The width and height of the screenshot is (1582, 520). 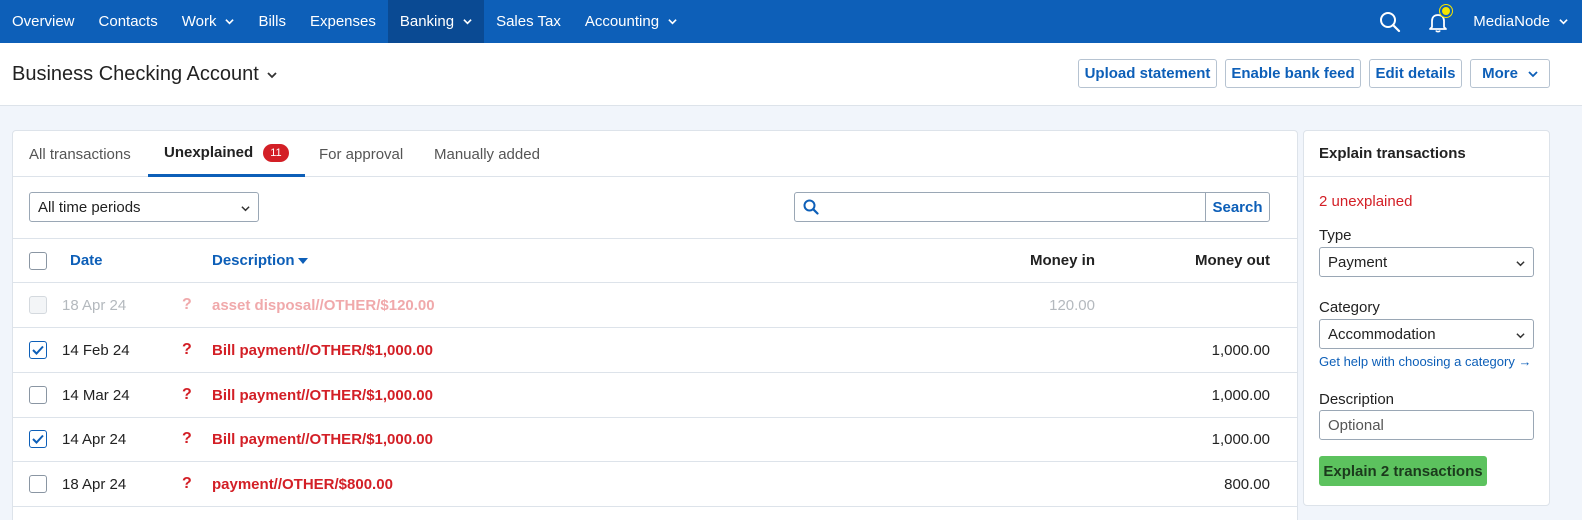 I want to click on type-select: Payment, so click(x=1426, y=262).